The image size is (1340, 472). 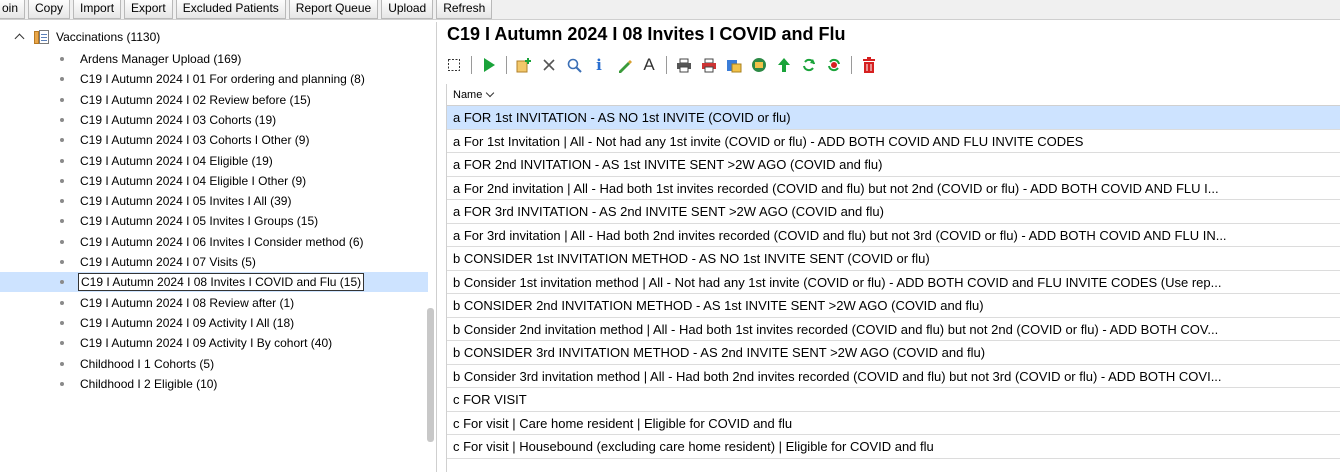 What do you see at coordinates (42, 37) in the screenshot?
I see `folder-icon` at bounding box center [42, 37].